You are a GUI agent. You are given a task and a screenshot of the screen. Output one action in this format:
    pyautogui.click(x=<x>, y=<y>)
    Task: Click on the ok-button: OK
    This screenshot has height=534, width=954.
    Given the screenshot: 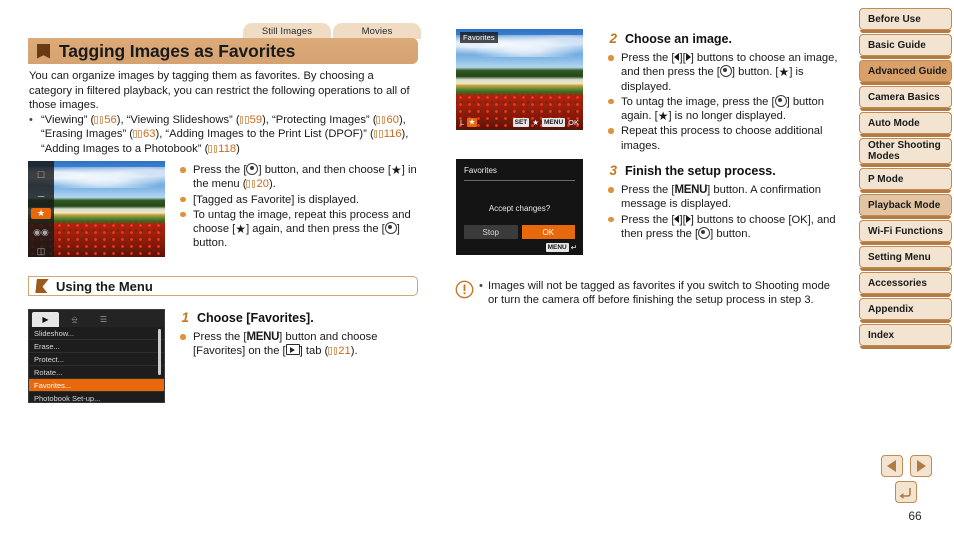 What is the action you would take?
    pyautogui.click(x=548, y=232)
    